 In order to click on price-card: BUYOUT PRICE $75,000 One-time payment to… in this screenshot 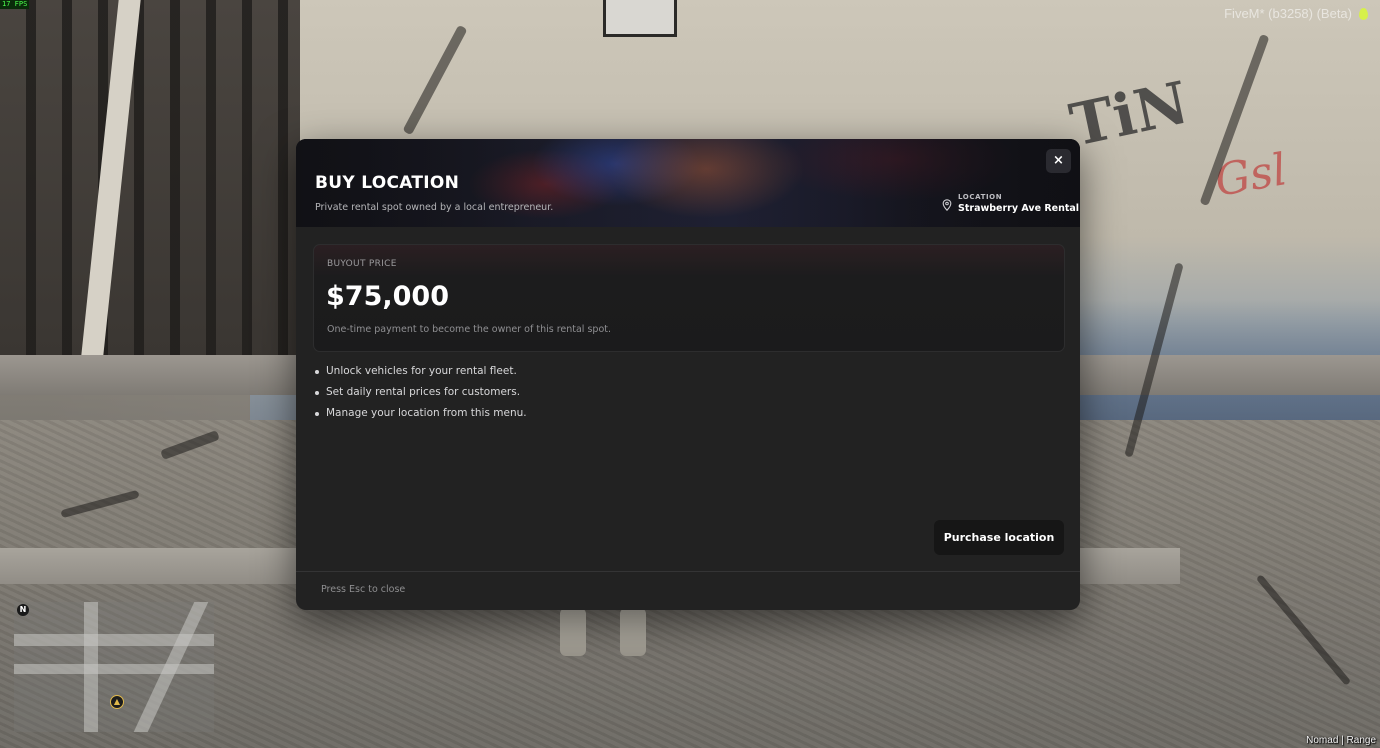, I will do `click(689, 298)`.